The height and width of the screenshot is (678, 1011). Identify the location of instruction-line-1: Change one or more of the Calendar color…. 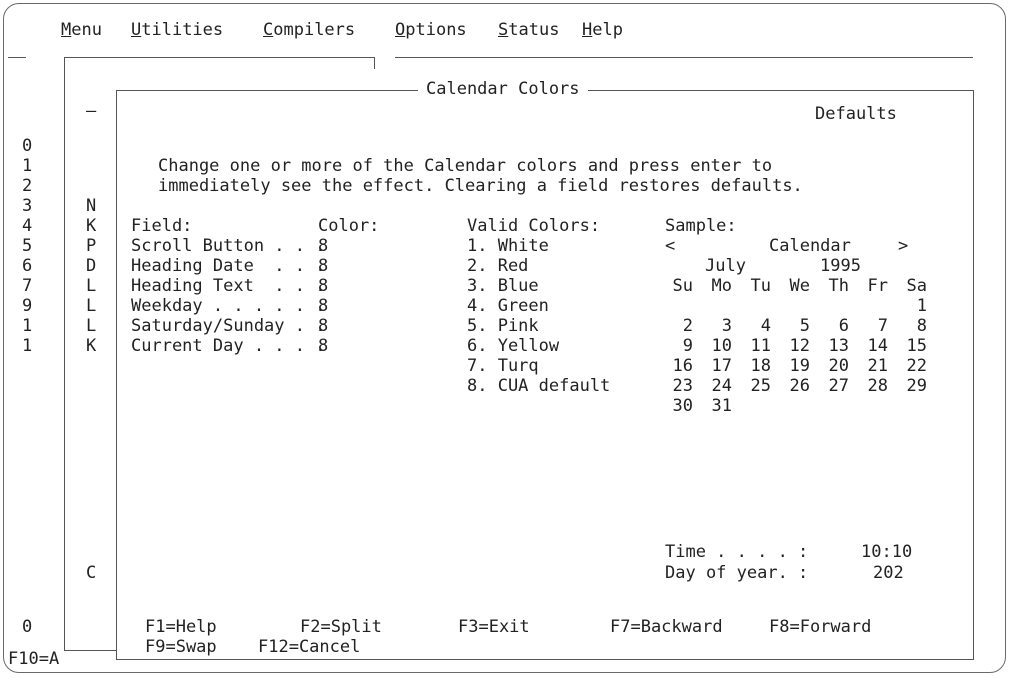
(465, 166).